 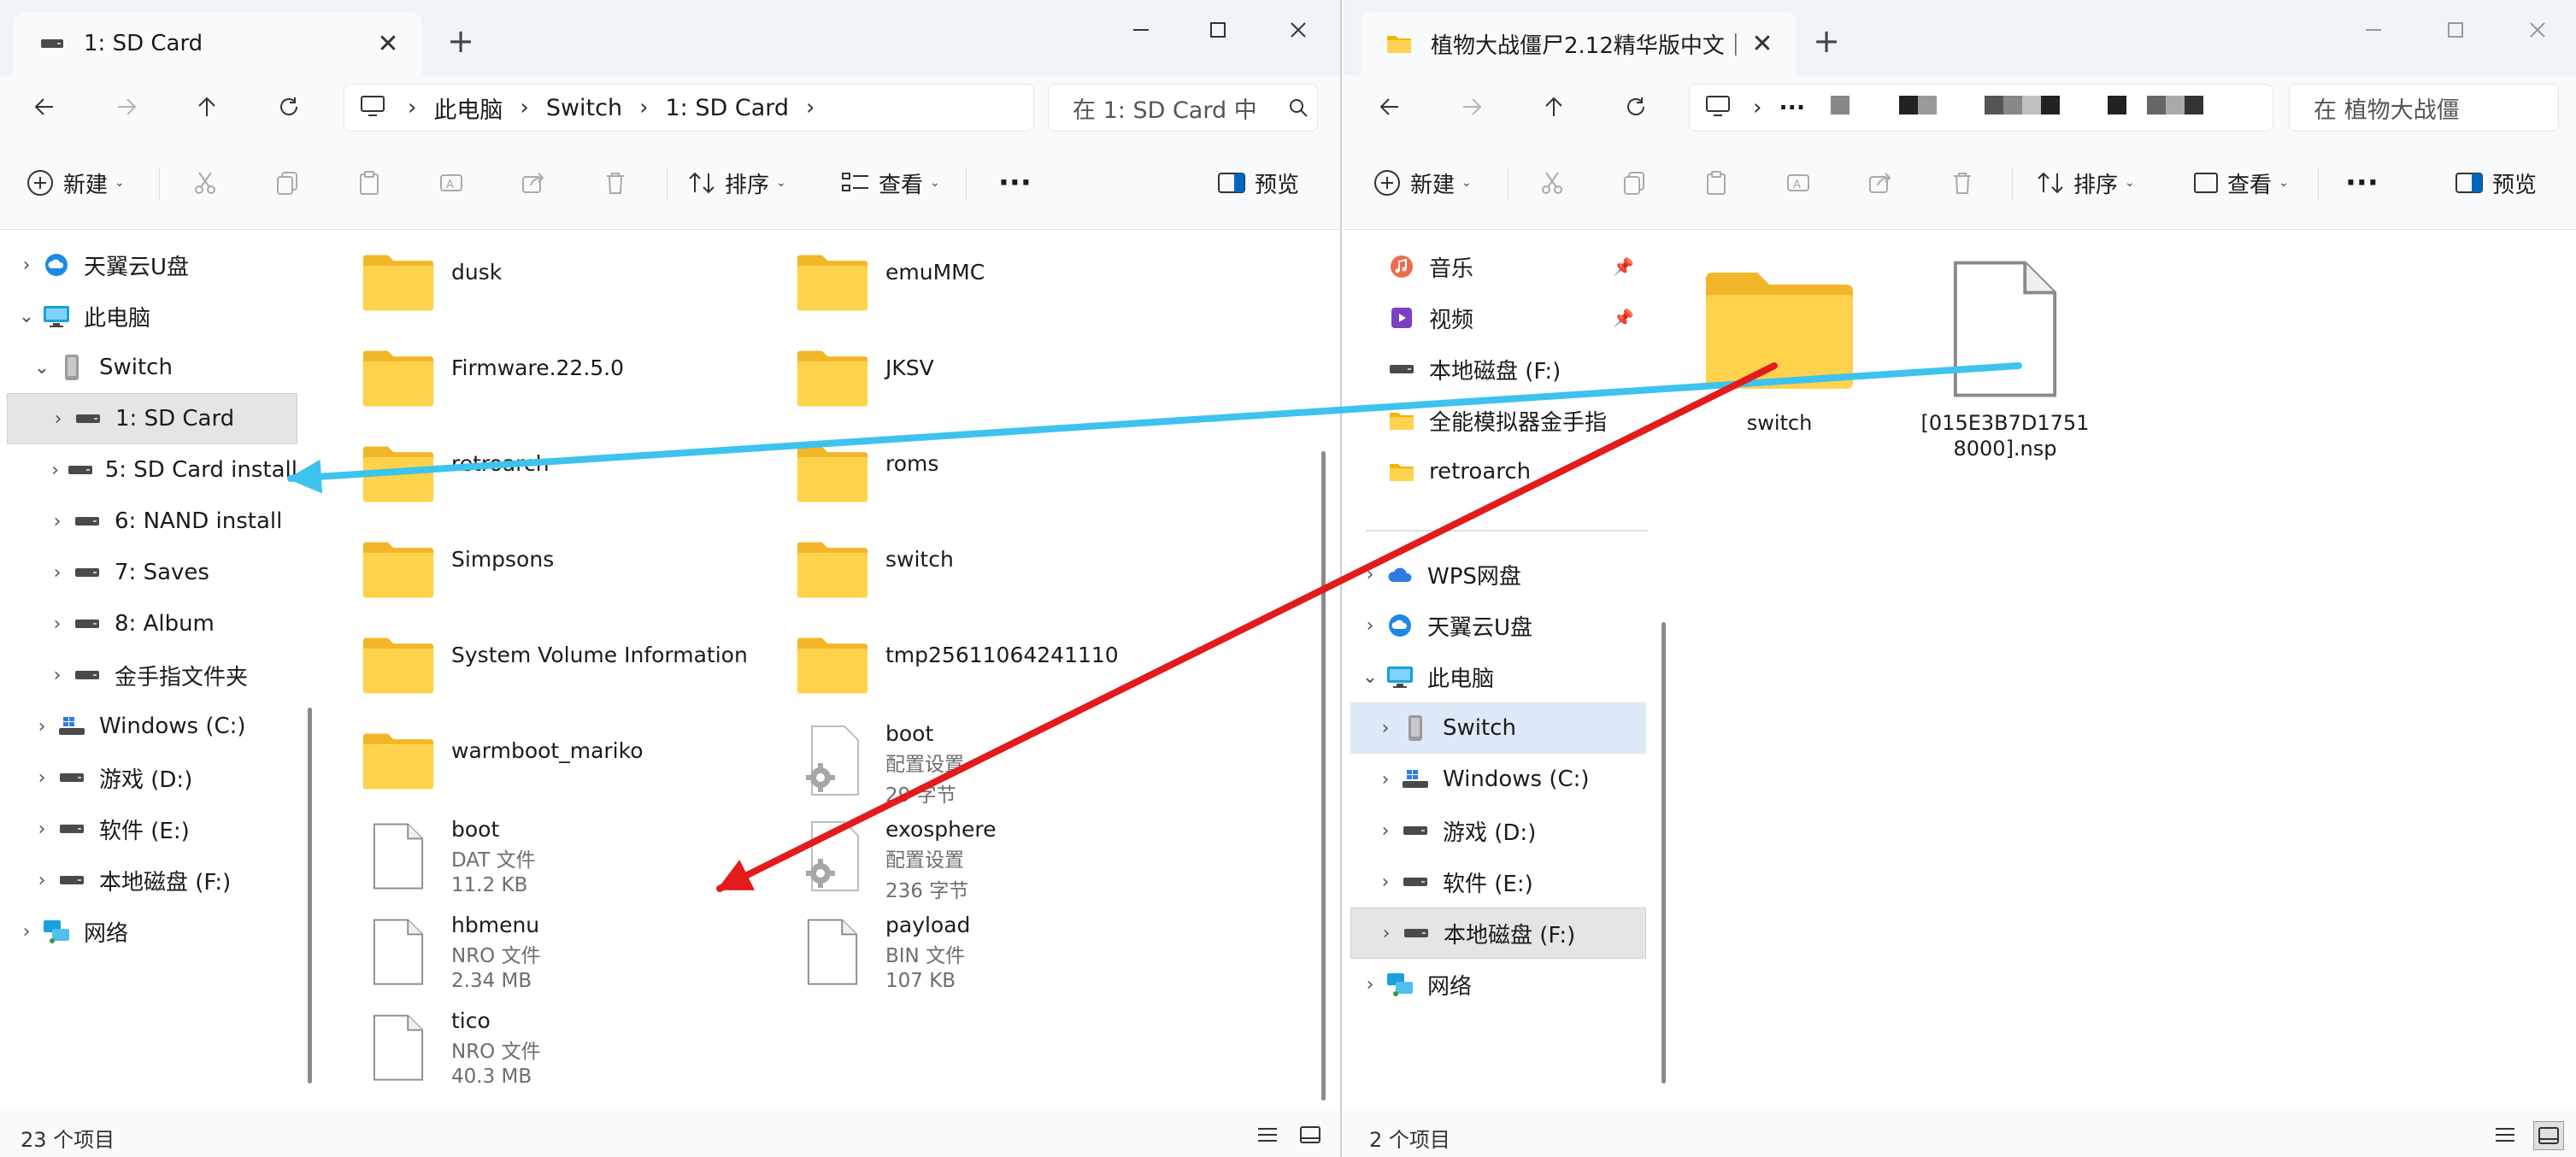 What do you see at coordinates (152, 623) in the screenshot?
I see `nav-item-8-album: › 8: Album` at bounding box center [152, 623].